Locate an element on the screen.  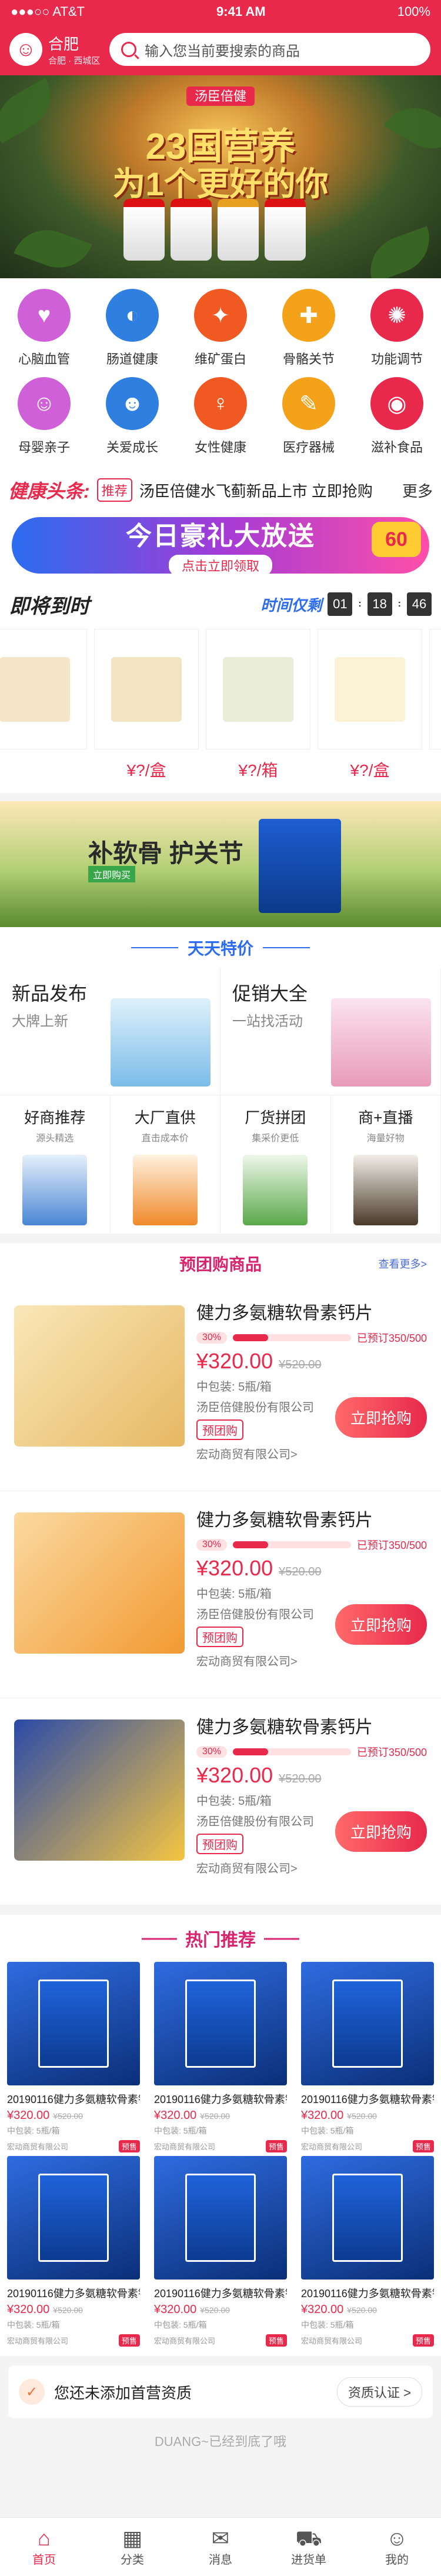
hero-banner: 汤臣倍健 23国营养 为1个更好的你 is located at coordinates (220, 176).